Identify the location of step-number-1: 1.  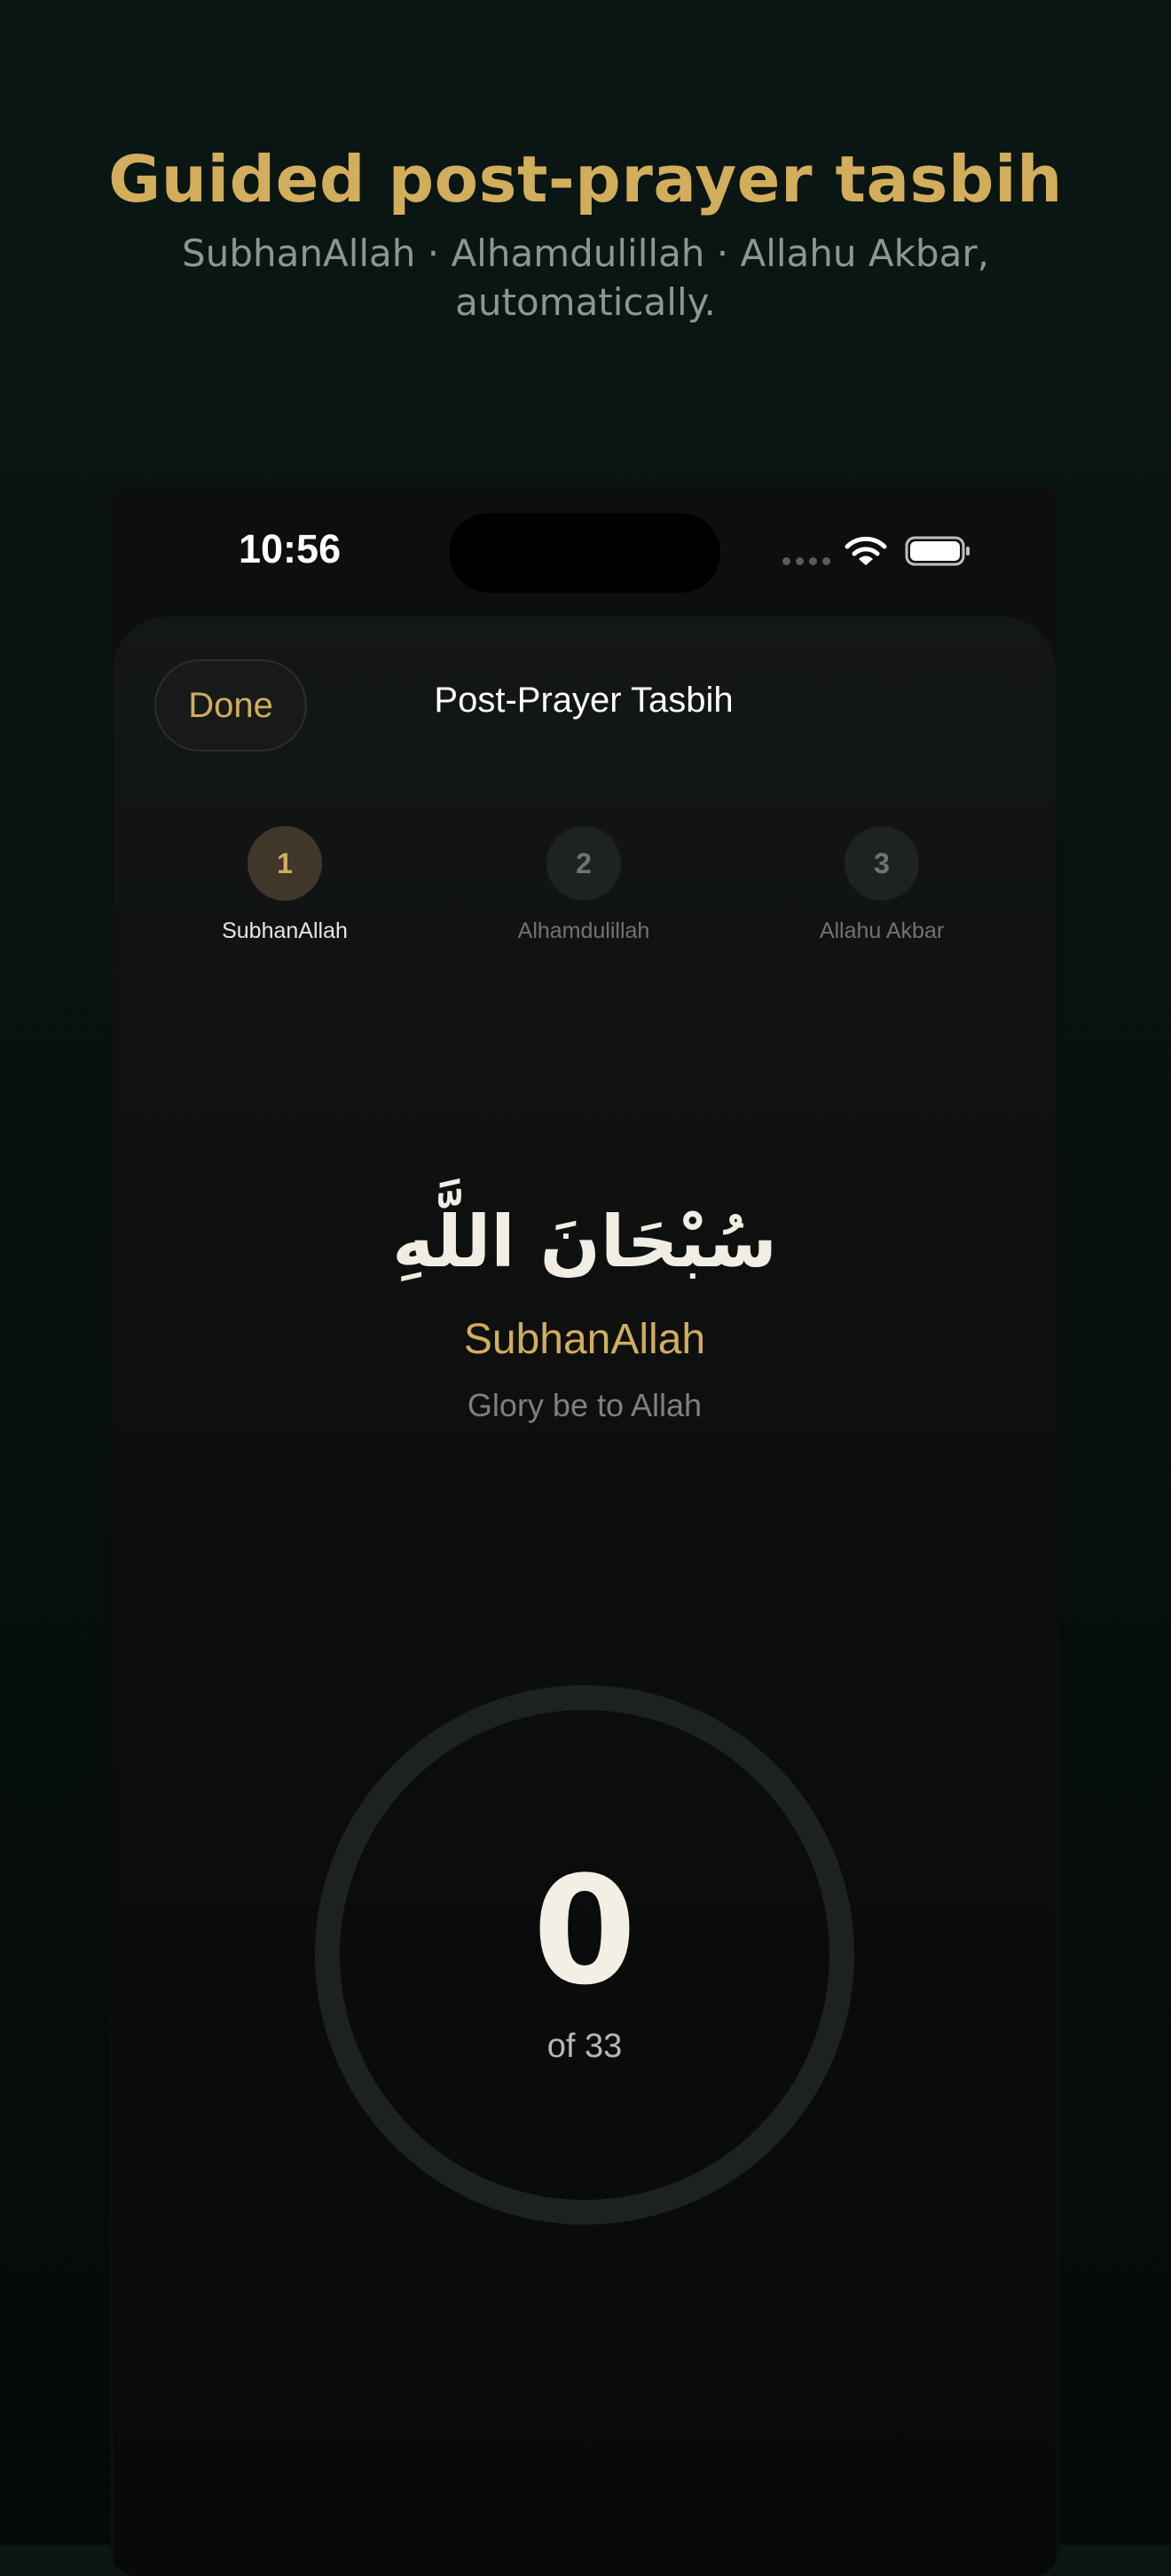
(285, 864).